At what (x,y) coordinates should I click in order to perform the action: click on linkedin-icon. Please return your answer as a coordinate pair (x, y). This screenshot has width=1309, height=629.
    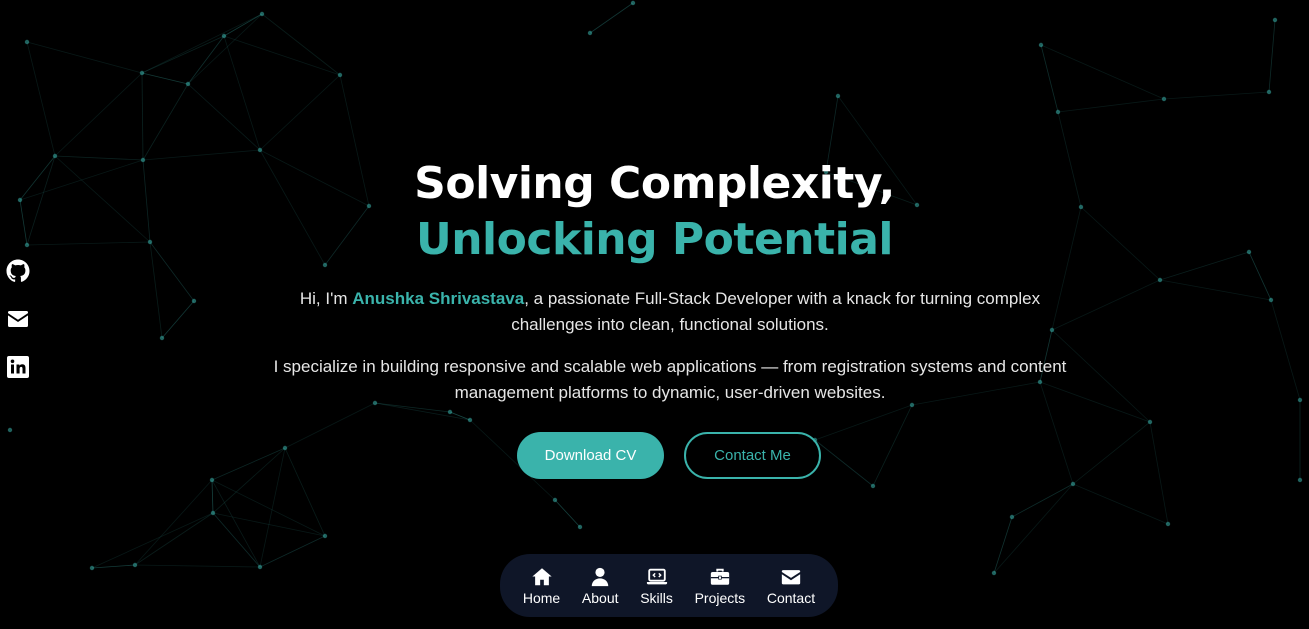
    Looking at the image, I should click on (18, 367).